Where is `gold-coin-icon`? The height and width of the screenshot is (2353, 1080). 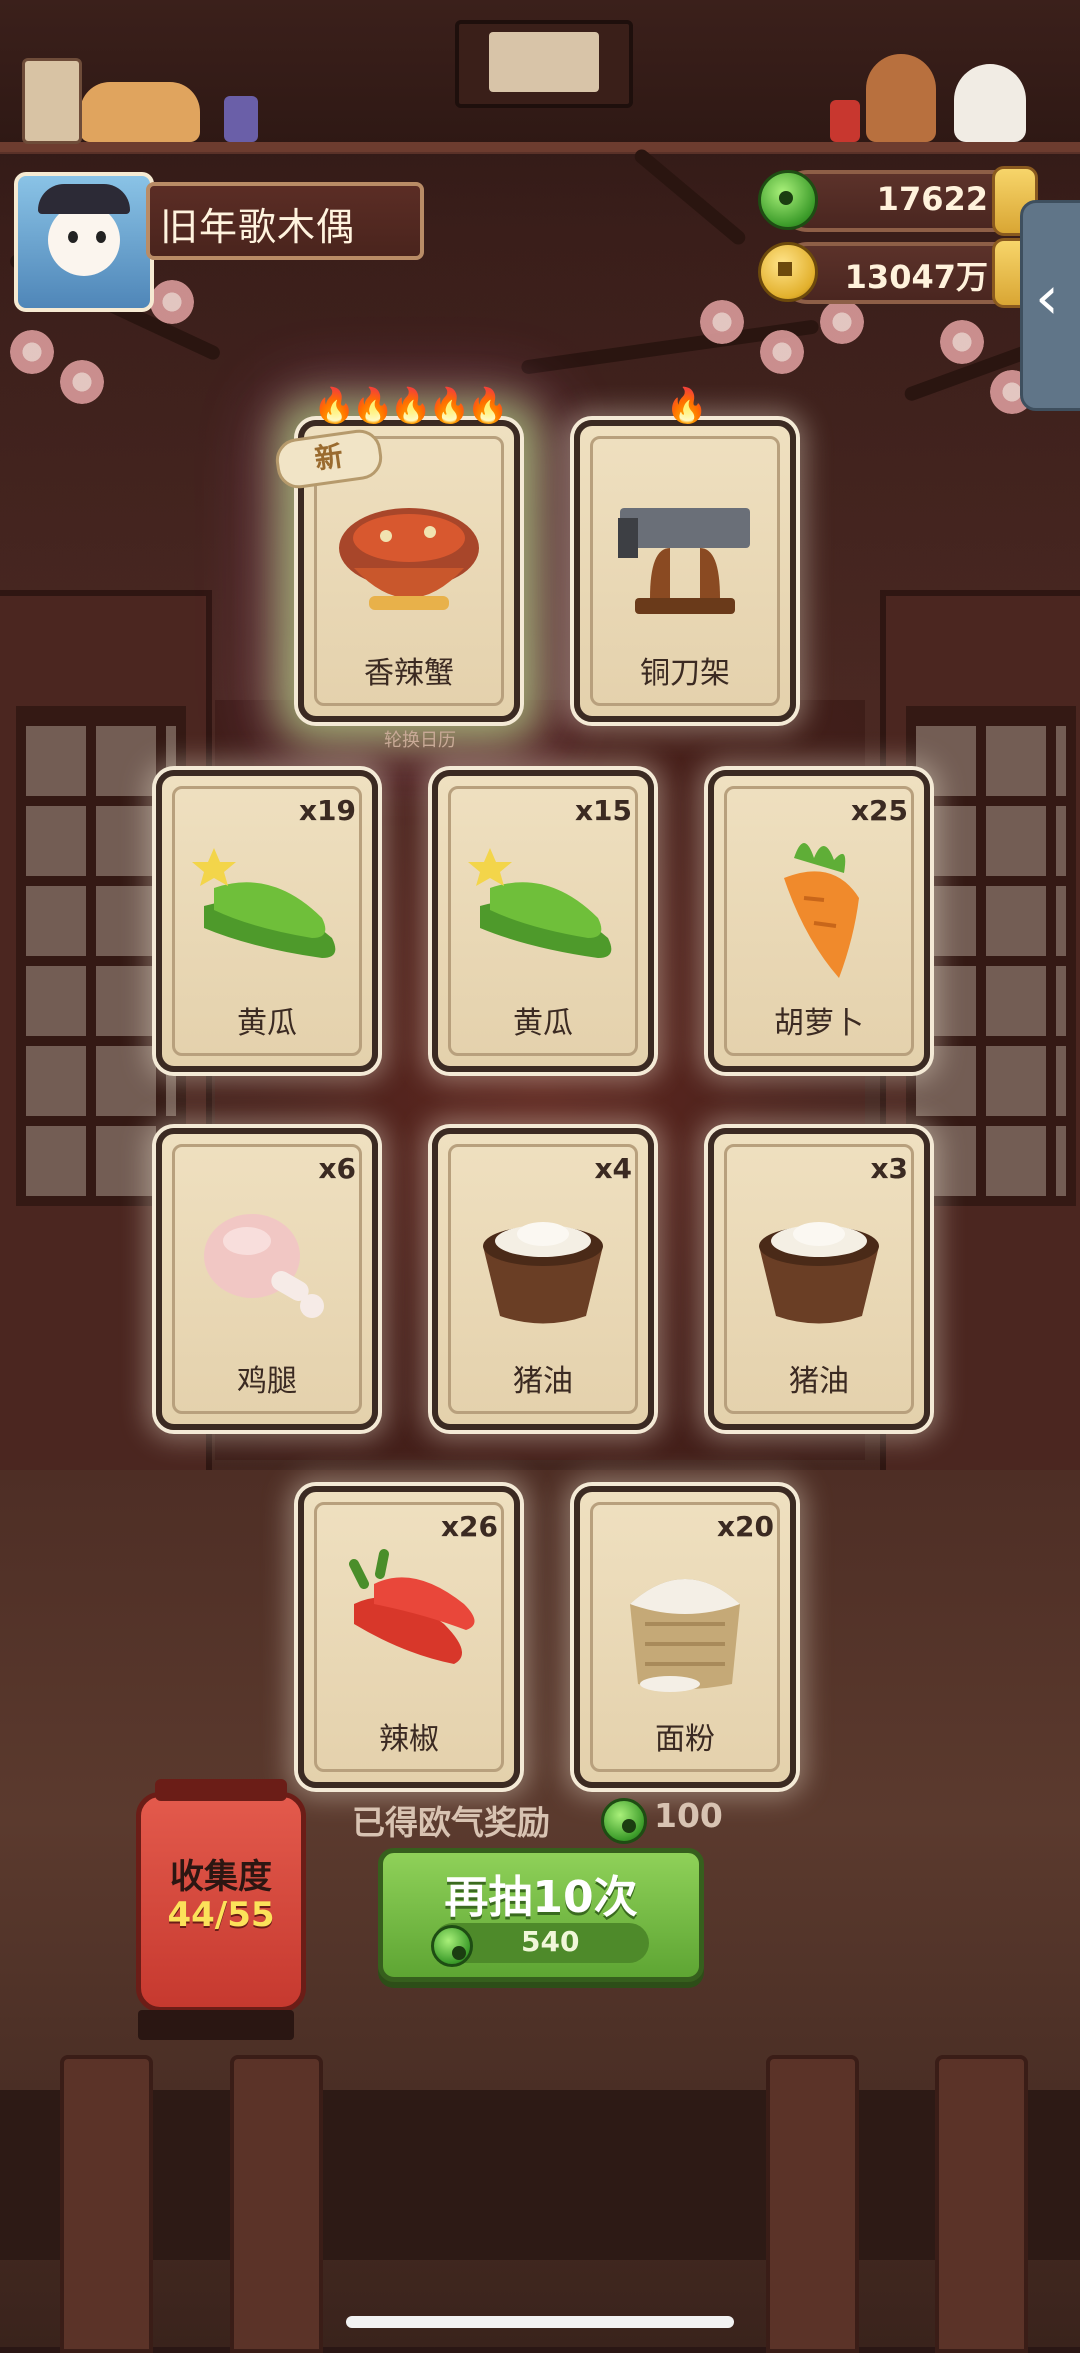
gold-coin-icon is located at coordinates (788, 272).